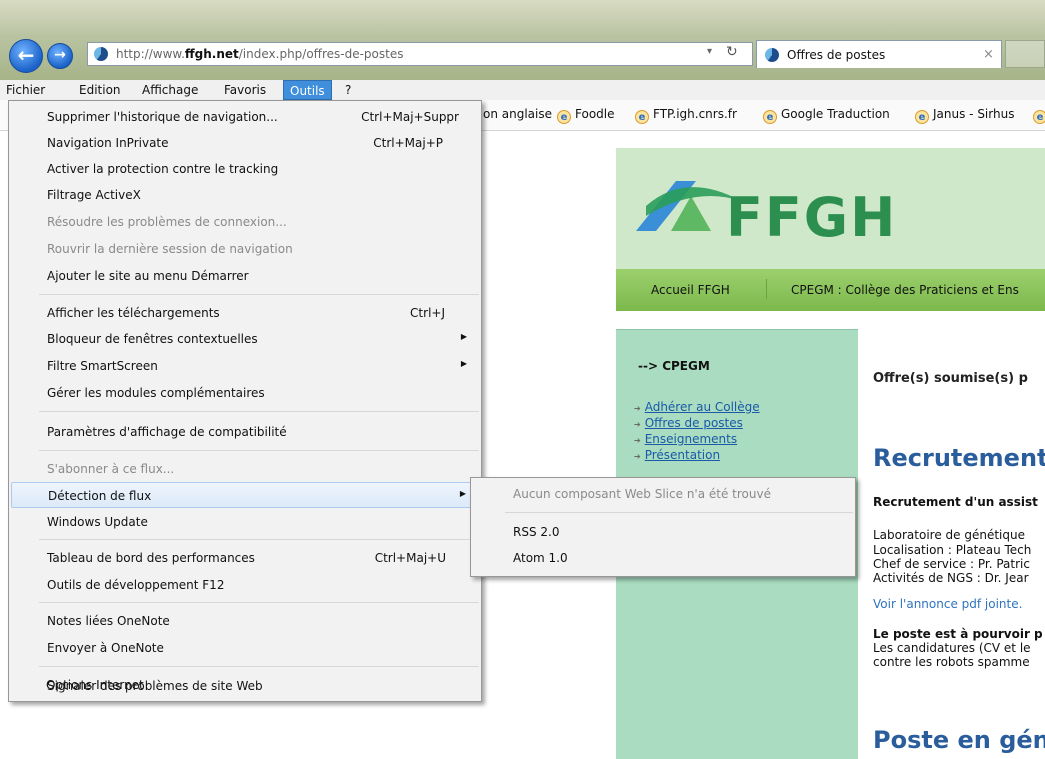 This screenshot has height=759, width=1045. Describe the element at coordinates (988, 54) in the screenshot. I see `tab-close-icon: ×` at that location.